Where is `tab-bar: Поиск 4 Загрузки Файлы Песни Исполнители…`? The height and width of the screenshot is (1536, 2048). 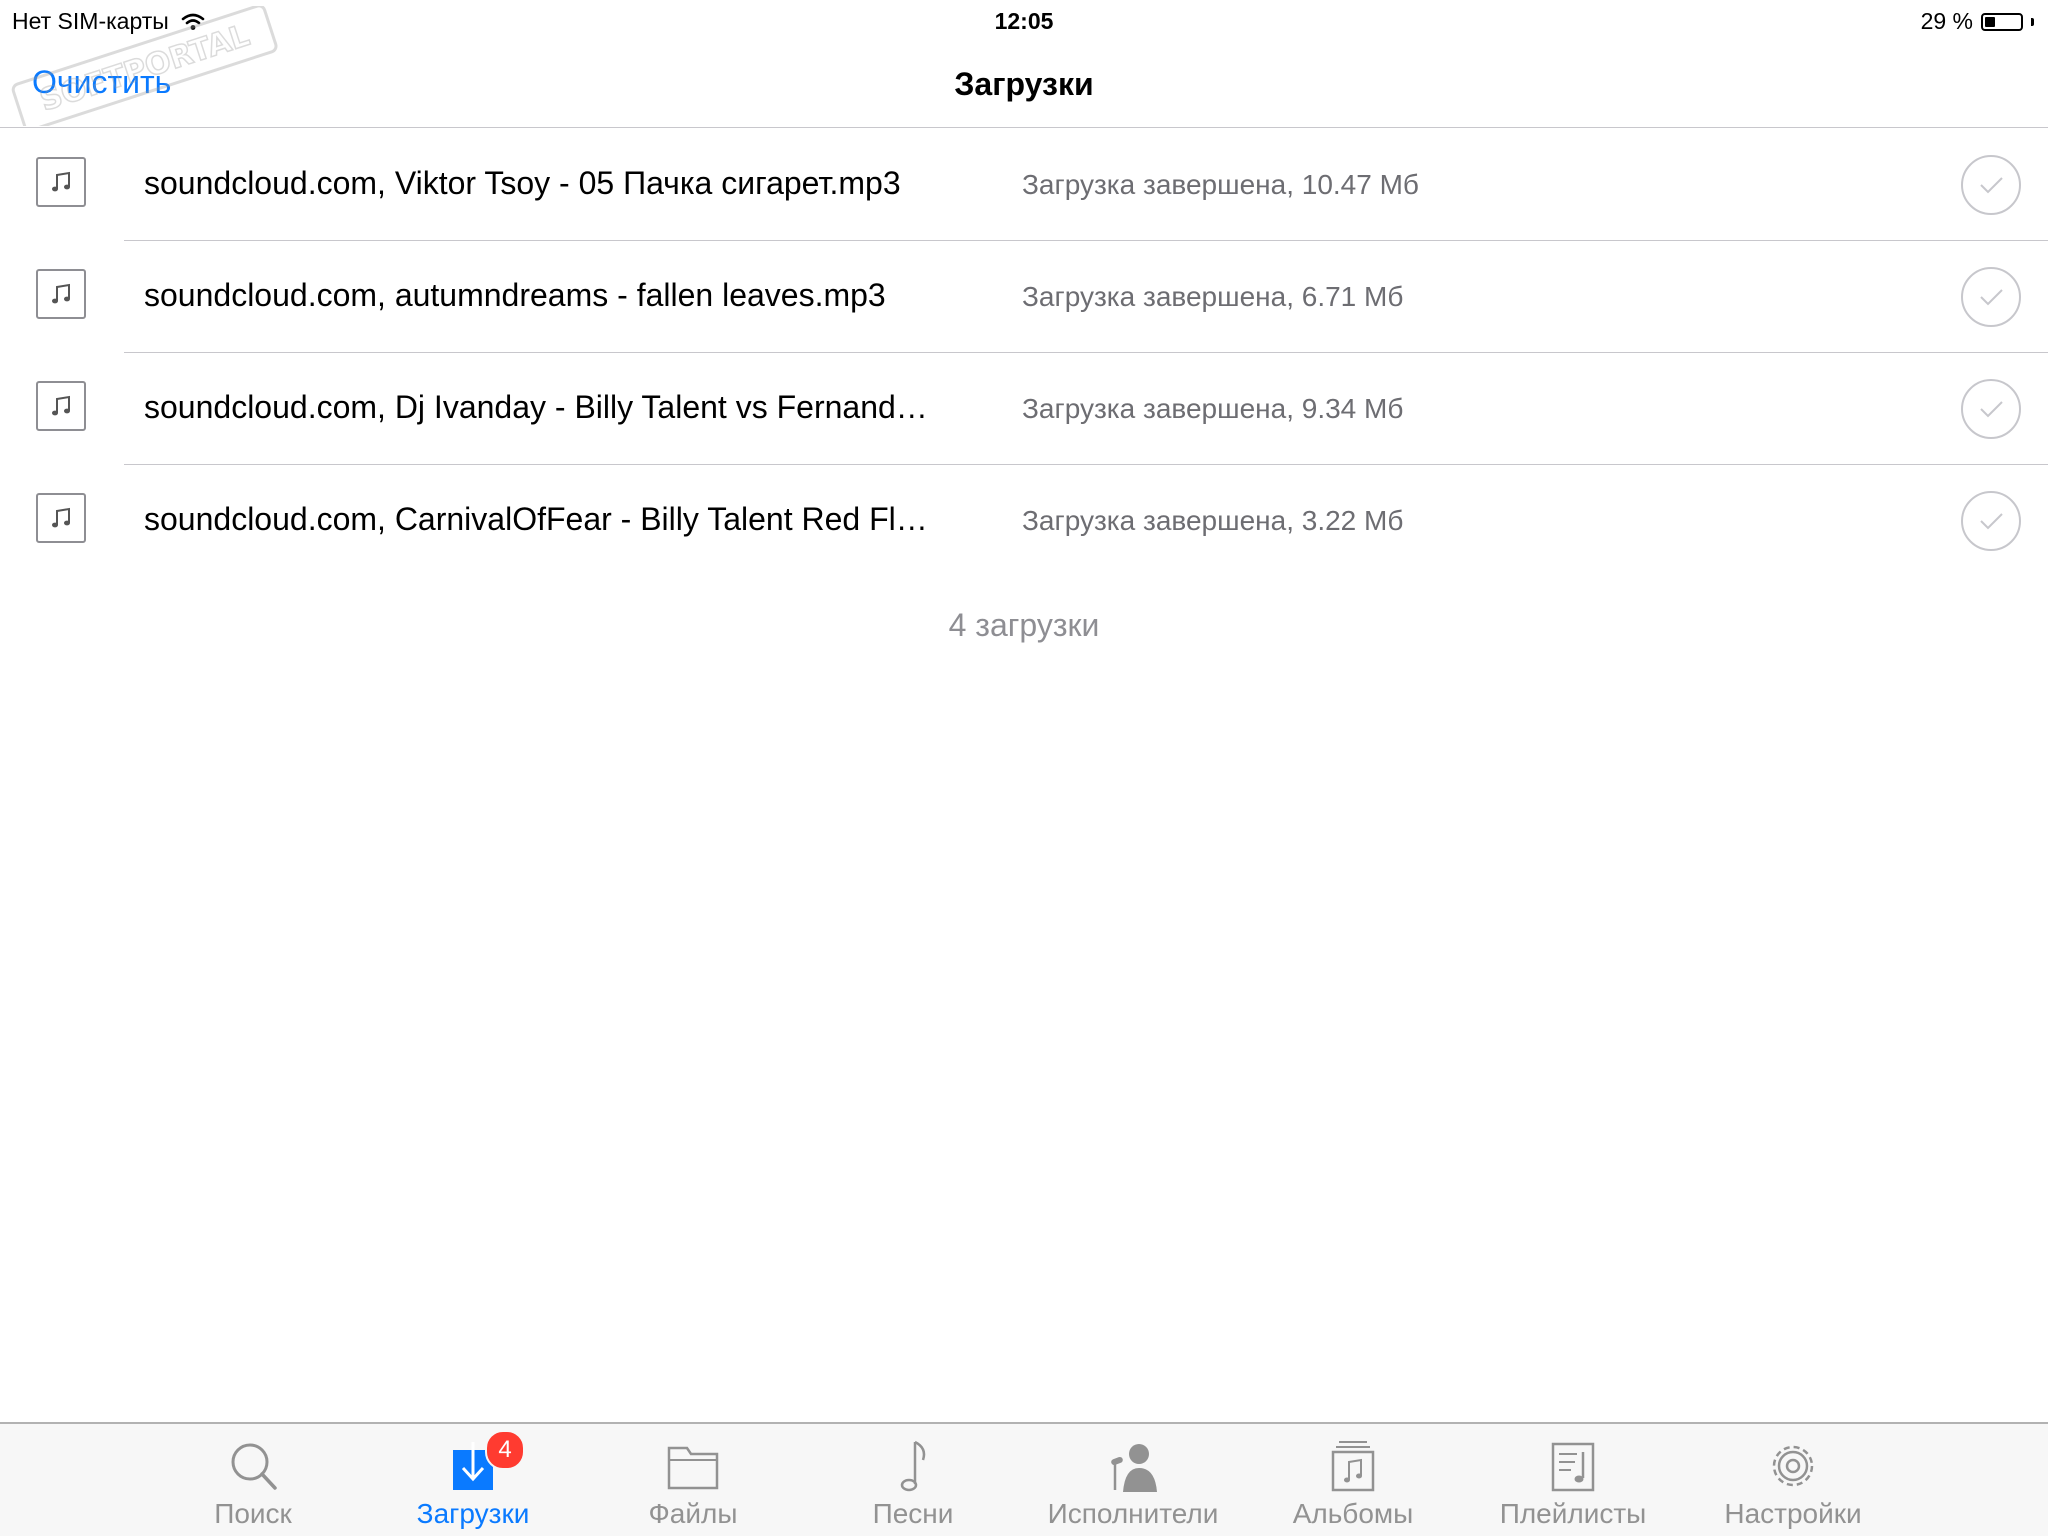
tab-bar: Поиск 4 Загрузки Файлы Песни Исполнители… is located at coordinates (1024, 1479).